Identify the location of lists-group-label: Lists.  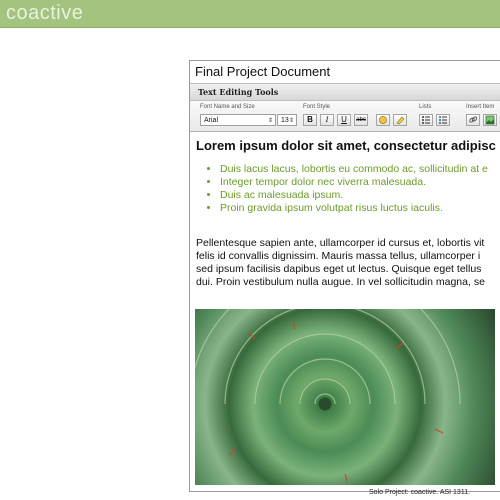
(425, 107).